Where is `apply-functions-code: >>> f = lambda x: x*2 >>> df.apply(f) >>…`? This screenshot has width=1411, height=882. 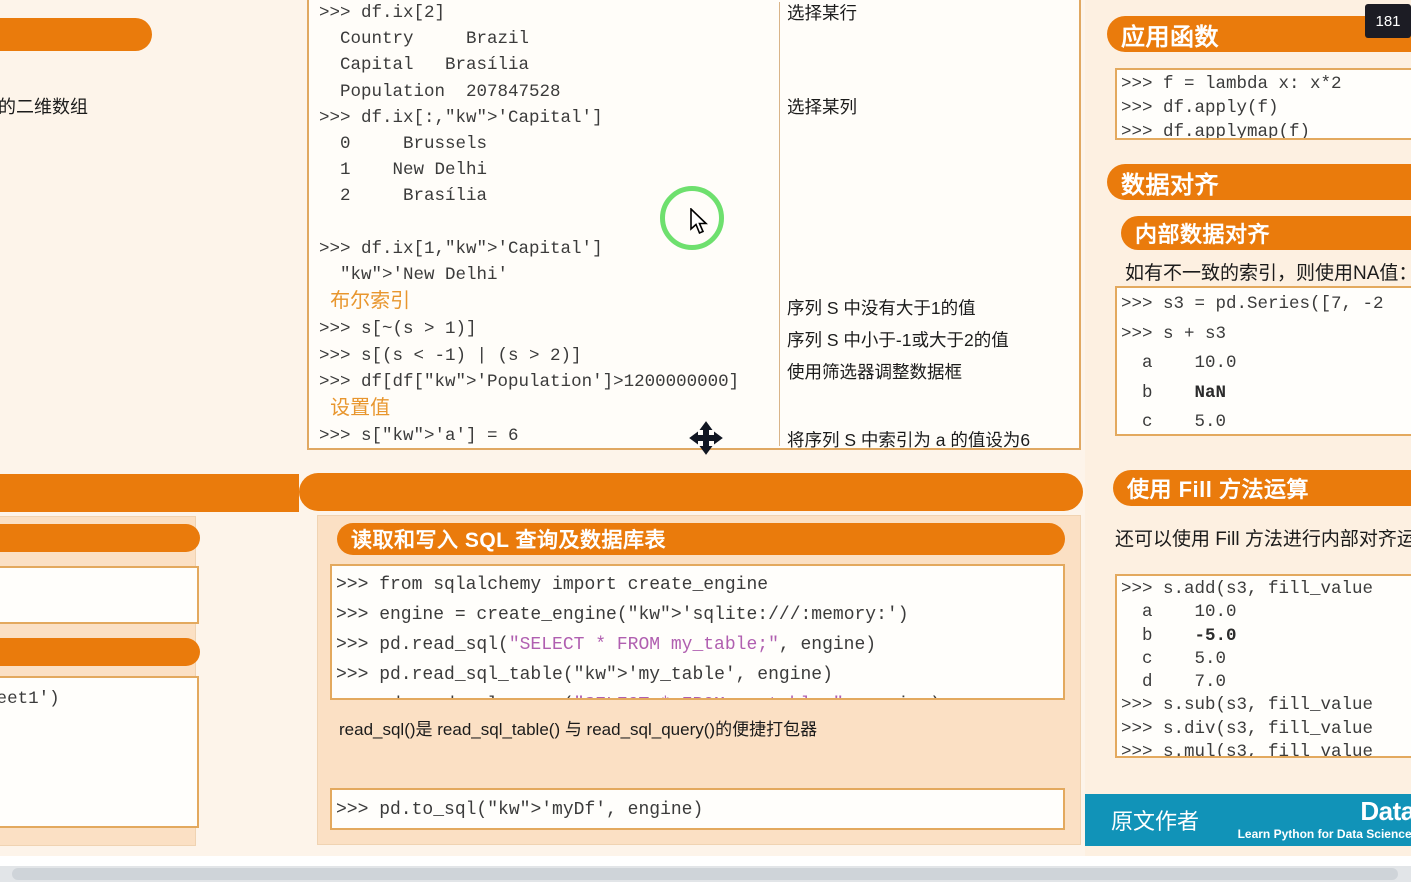
apply-functions-code: >>> f = lambda x: x*2 >>> df.apply(f) >>… is located at coordinates (1263, 104).